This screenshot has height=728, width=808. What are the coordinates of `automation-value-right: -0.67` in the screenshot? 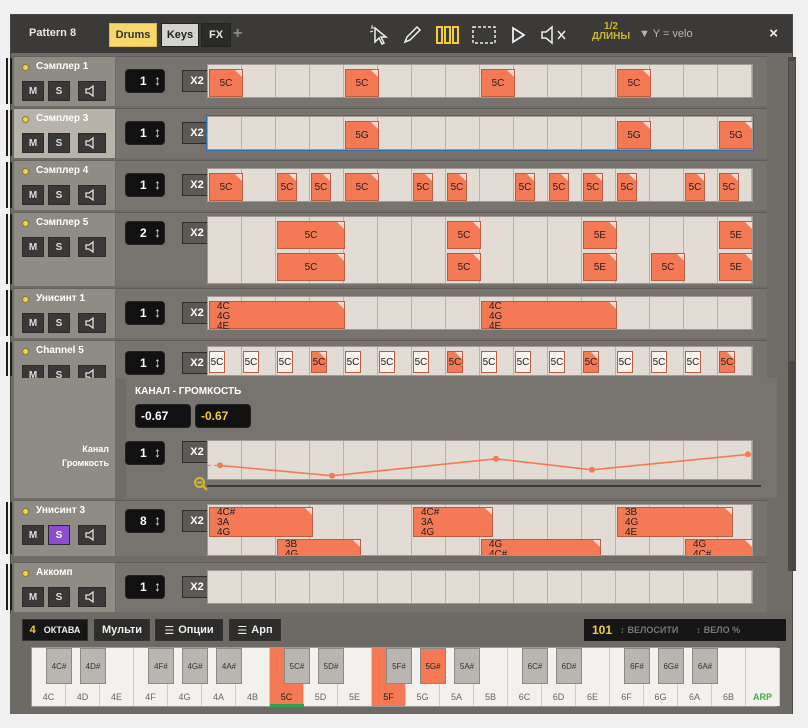 It's located at (223, 416).